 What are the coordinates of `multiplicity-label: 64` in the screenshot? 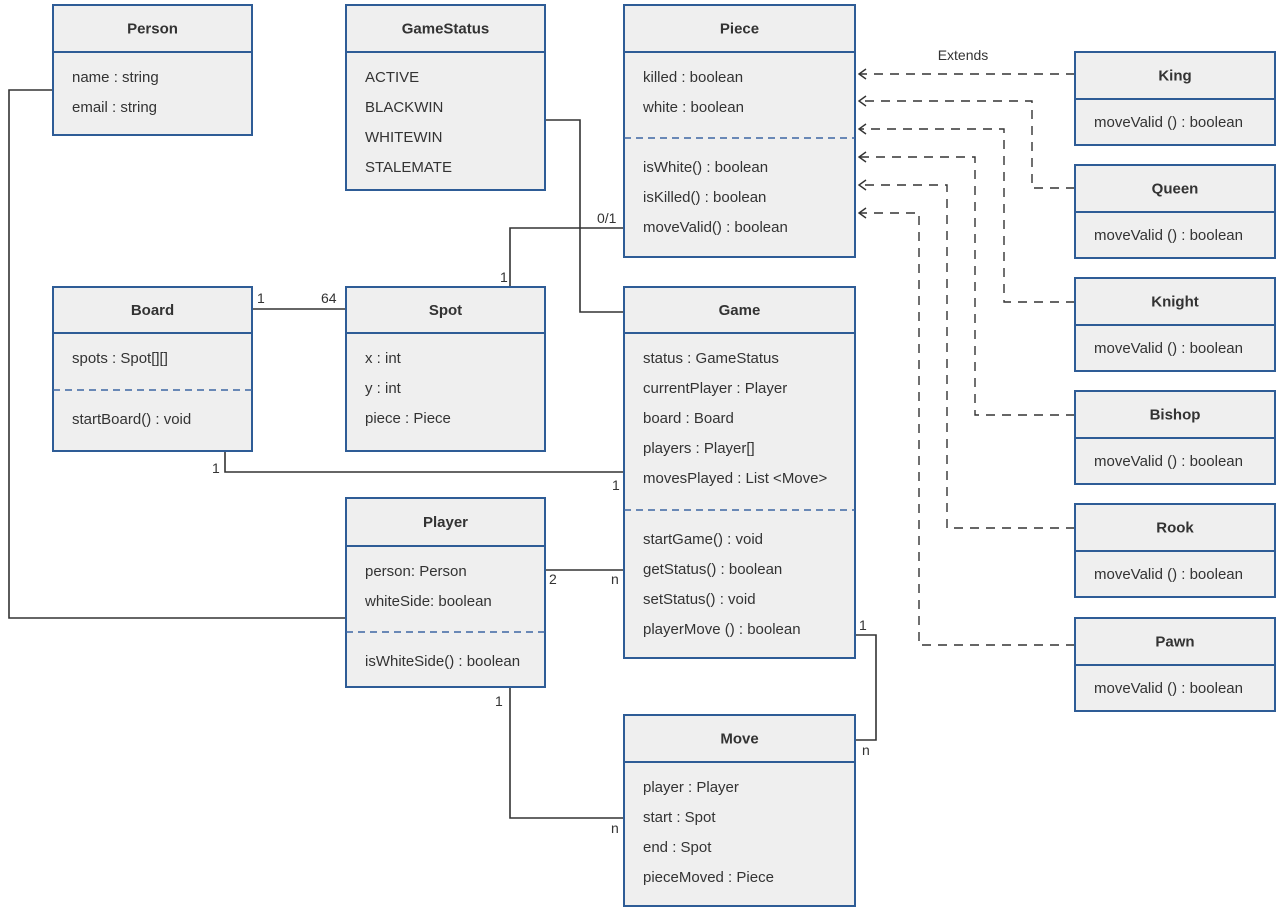 It's located at (329, 298).